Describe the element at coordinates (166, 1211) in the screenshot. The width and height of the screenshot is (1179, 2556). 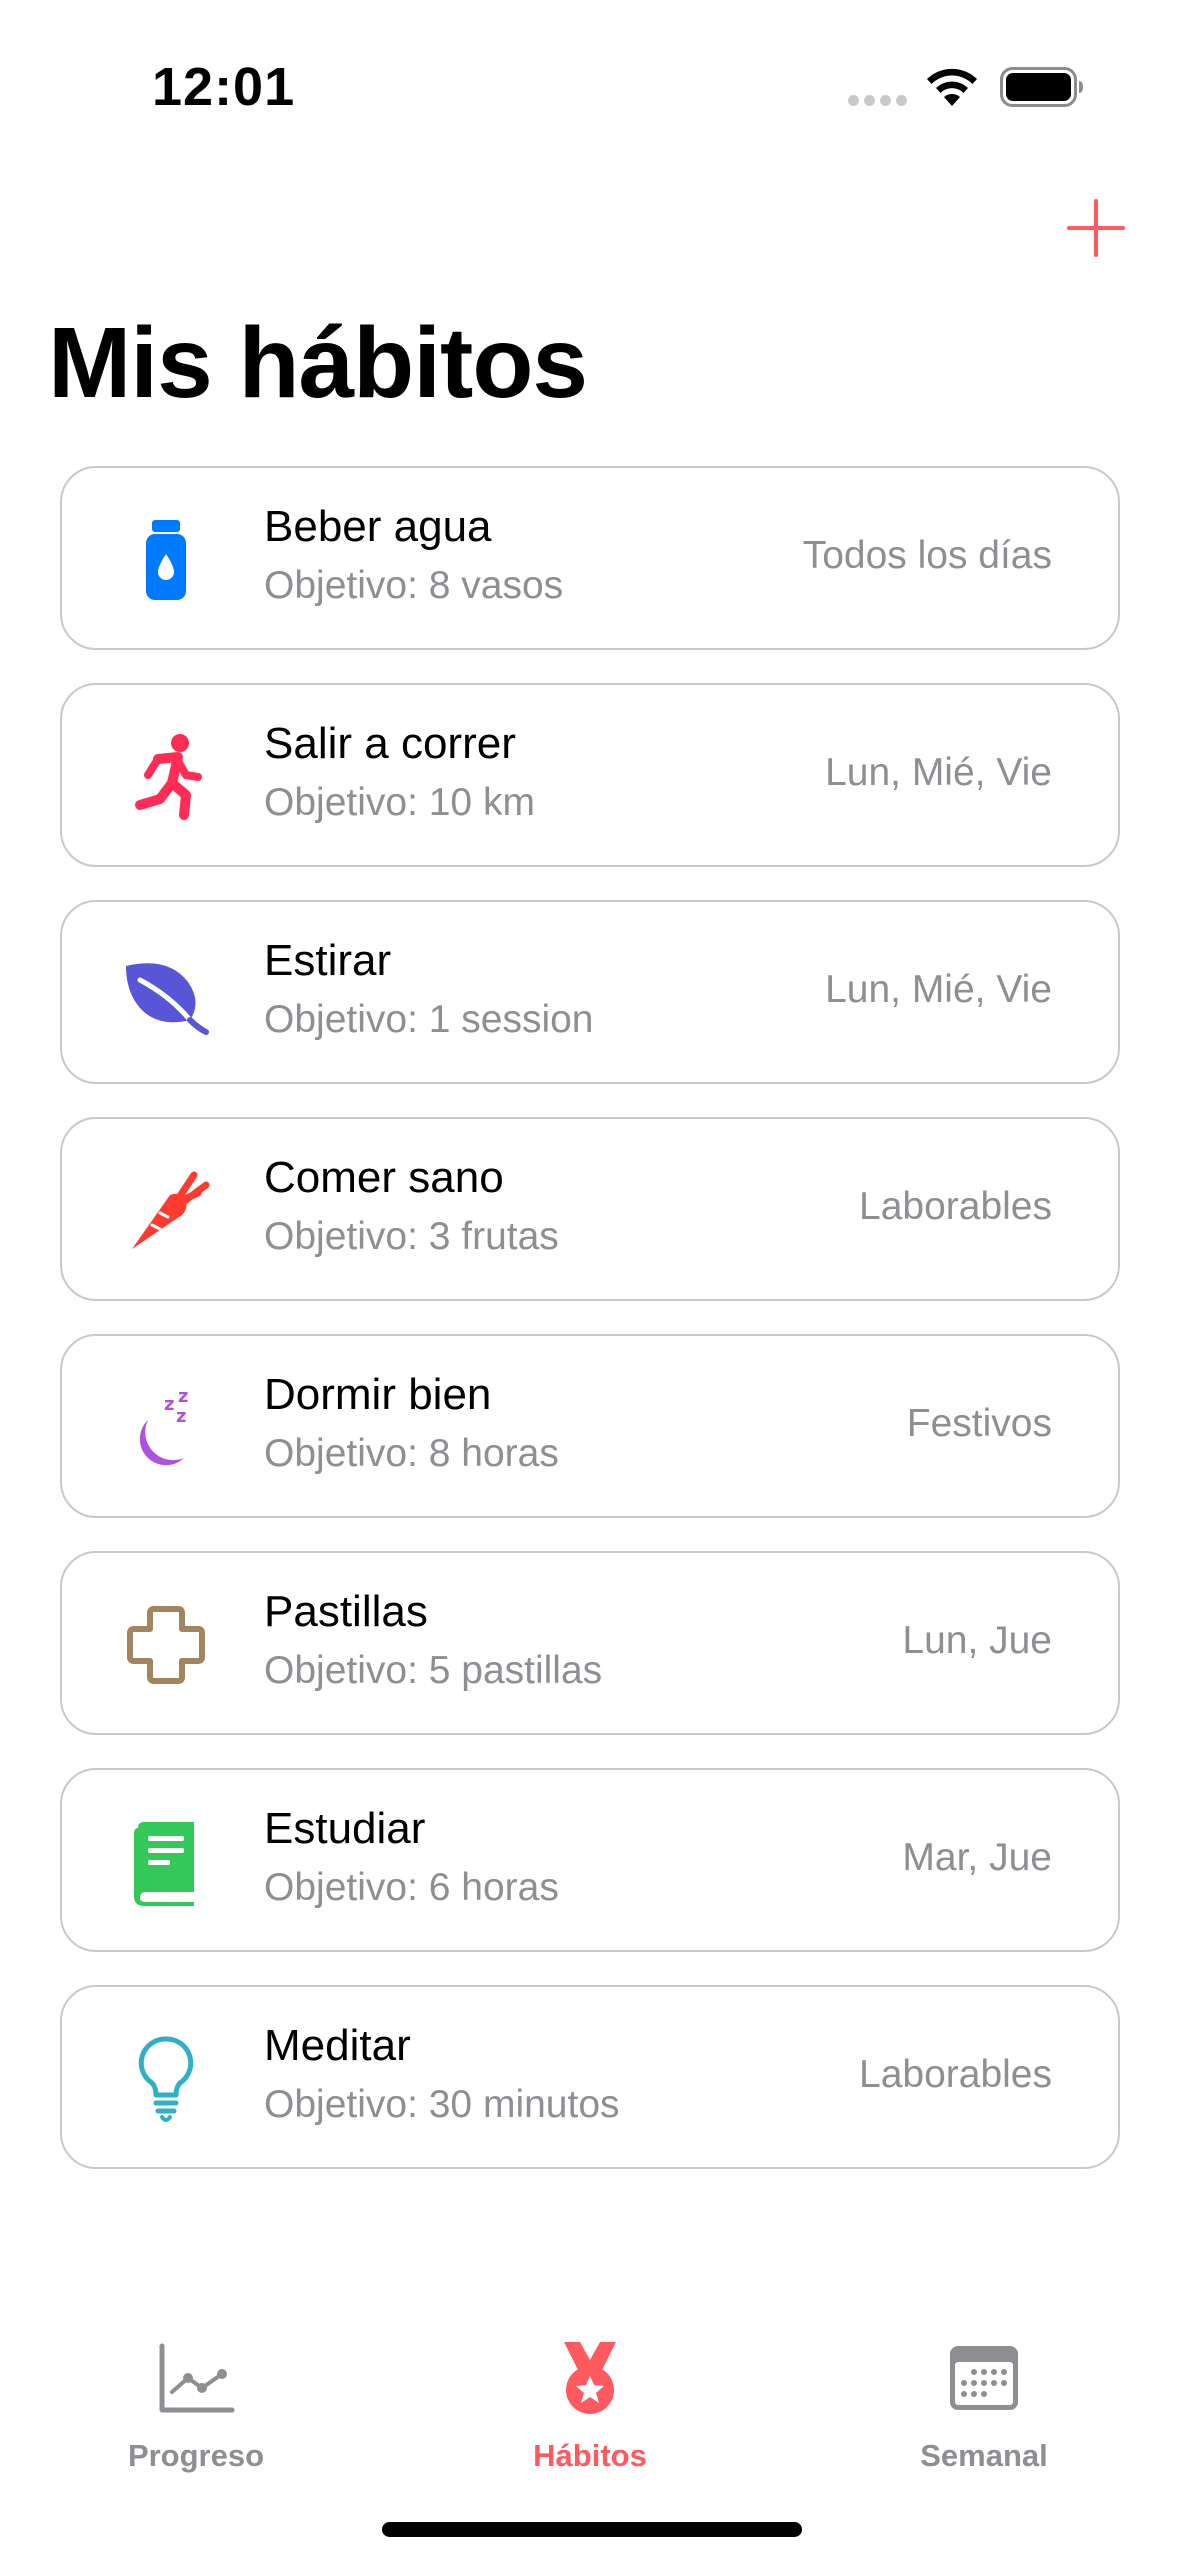
I see `carrot-icon` at that location.